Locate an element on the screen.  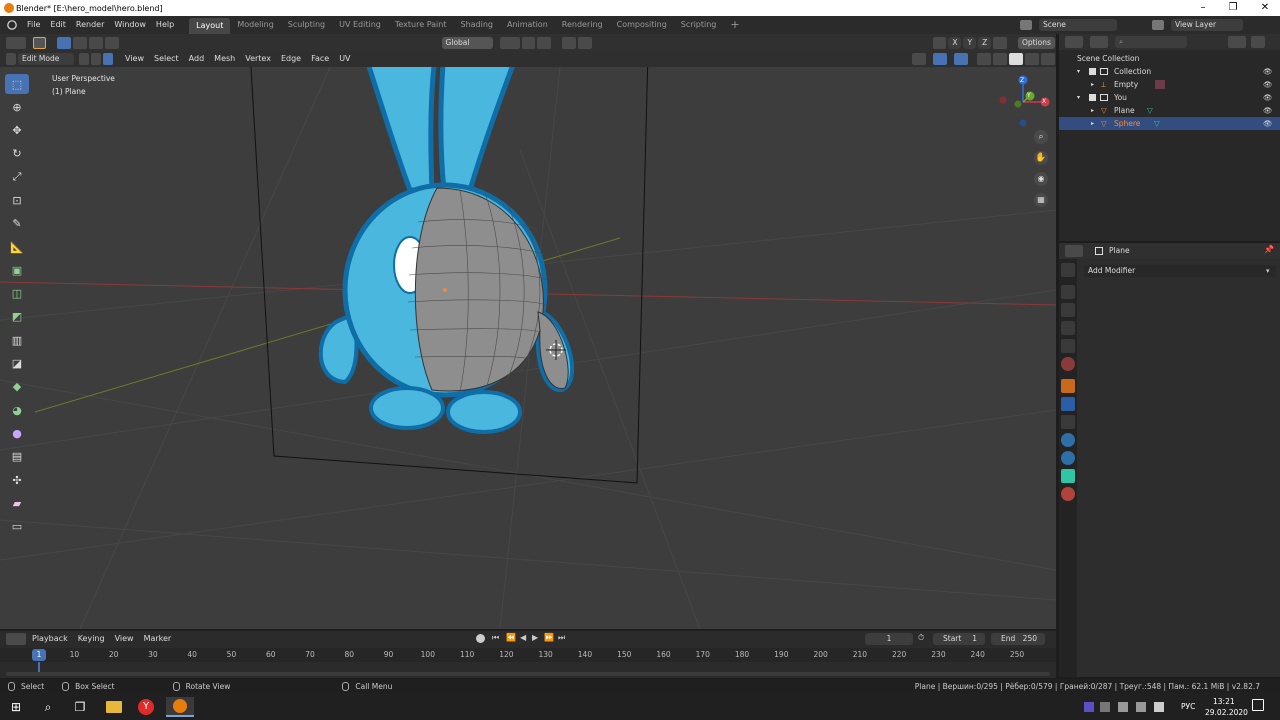
outliner-row-collection: ▾ Collection 👁 is located at coordinates (1169, 71).